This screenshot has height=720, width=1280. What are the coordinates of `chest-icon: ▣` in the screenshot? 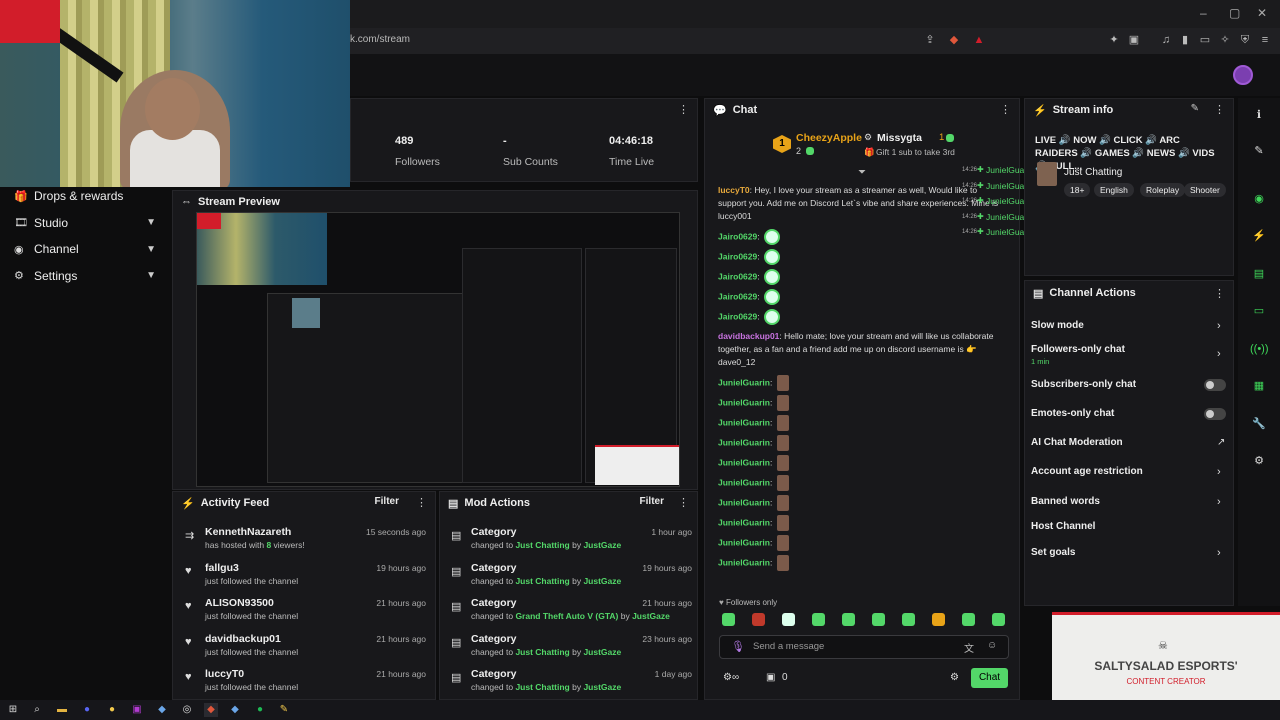 It's located at (770, 677).